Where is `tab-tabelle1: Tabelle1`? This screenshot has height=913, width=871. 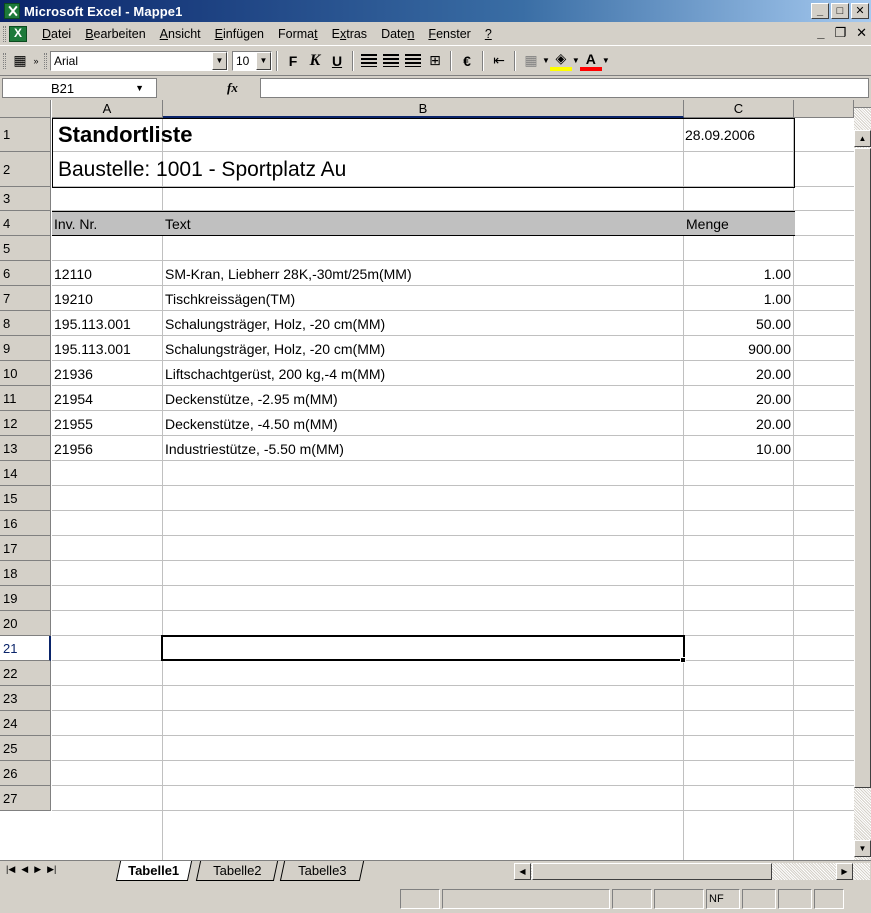 tab-tabelle1: Tabelle1 is located at coordinates (154, 871).